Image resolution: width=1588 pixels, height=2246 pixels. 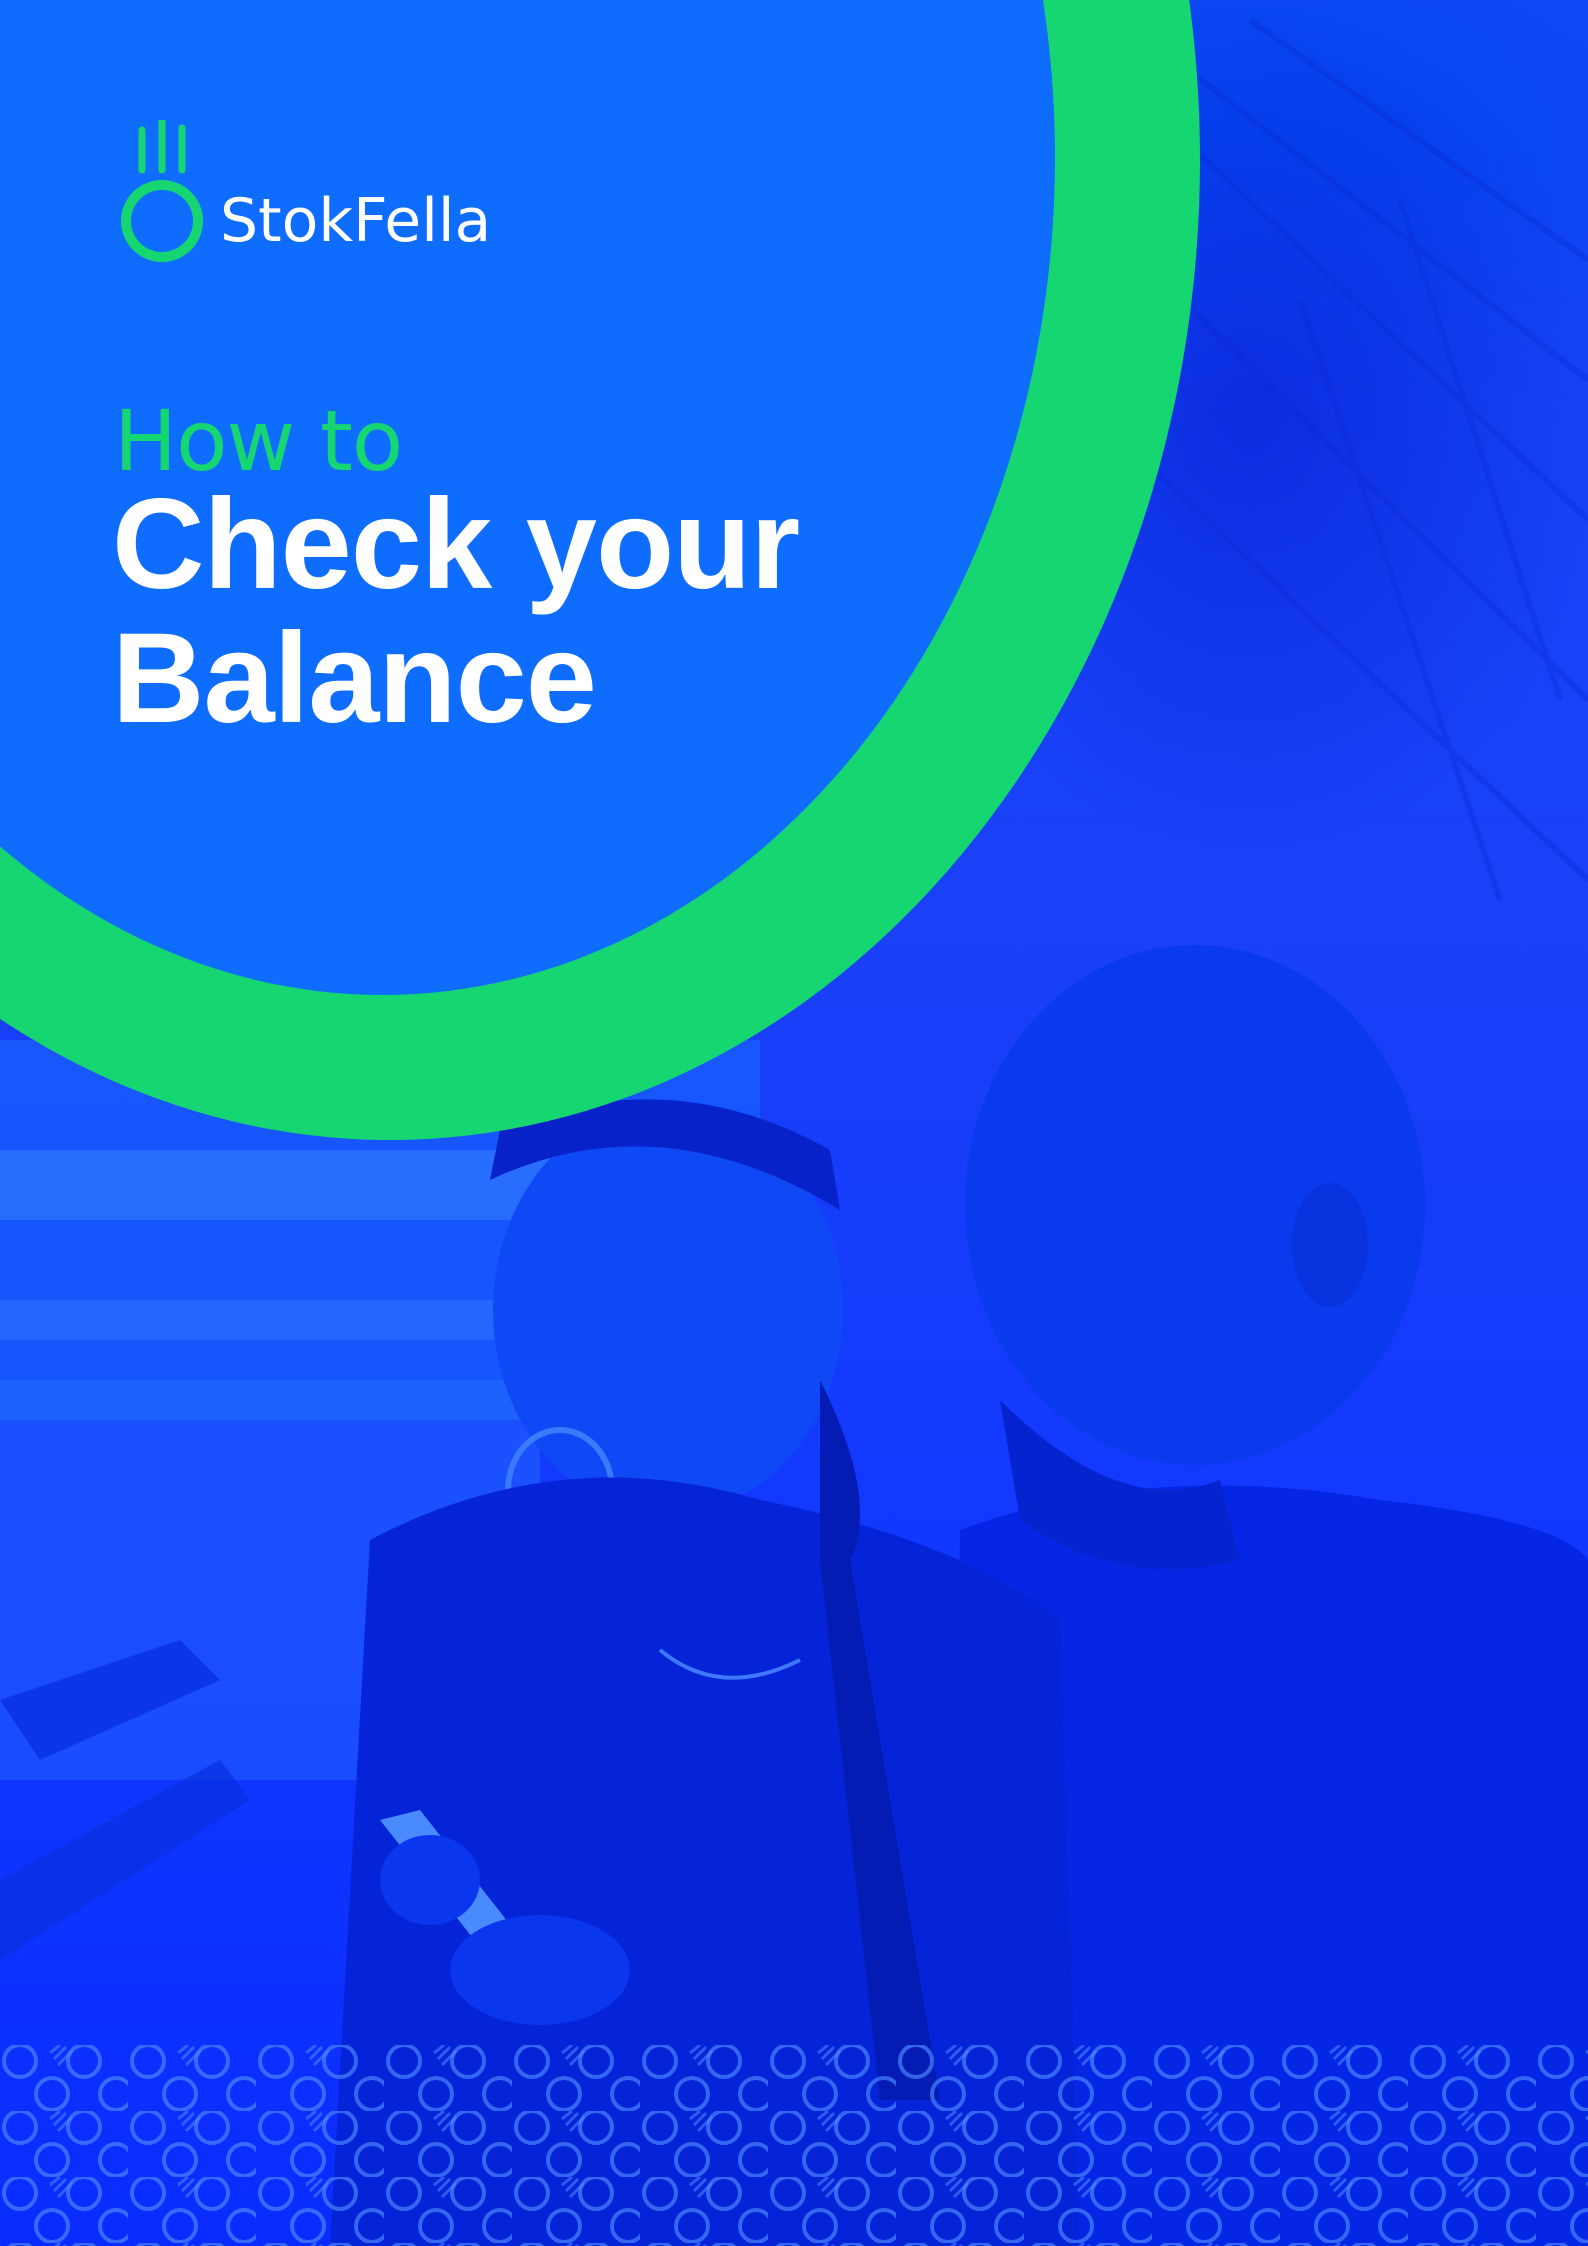 What do you see at coordinates (354, 678) in the screenshot?
I see `title-line-2: Balance` at bounding box center [354, 678].